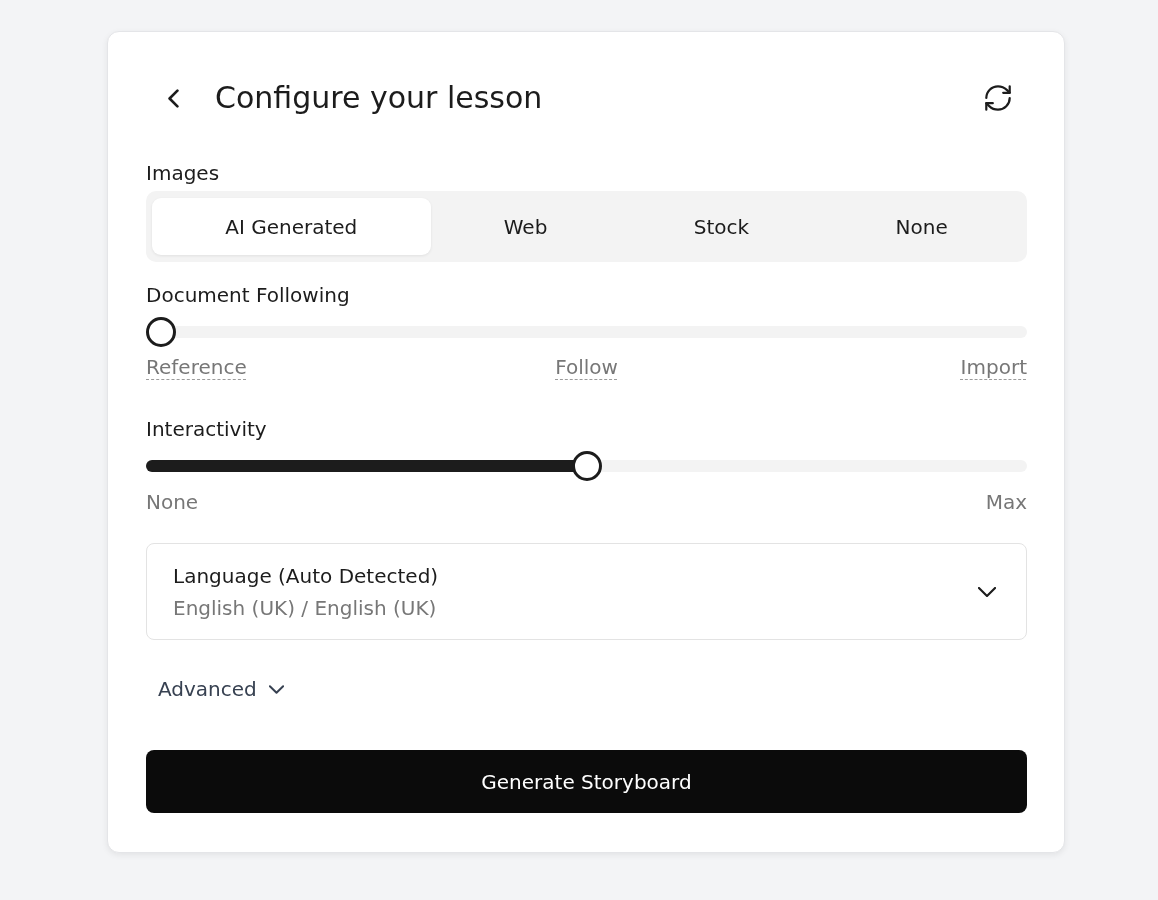  What do you see at coordinates (206, 429) in the screenshot?
I see `slider-label: Interactivity` at bounding box center [206, 429].